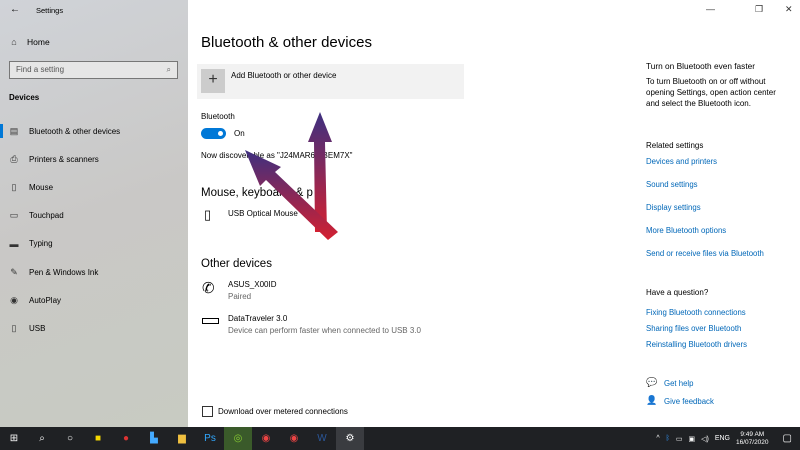 This screenshot has width=800, height=450. Describe the element at coordinates (668, 438) in the screenshot. I see `bluetooth-tray-icon: ᛒ` at that location.